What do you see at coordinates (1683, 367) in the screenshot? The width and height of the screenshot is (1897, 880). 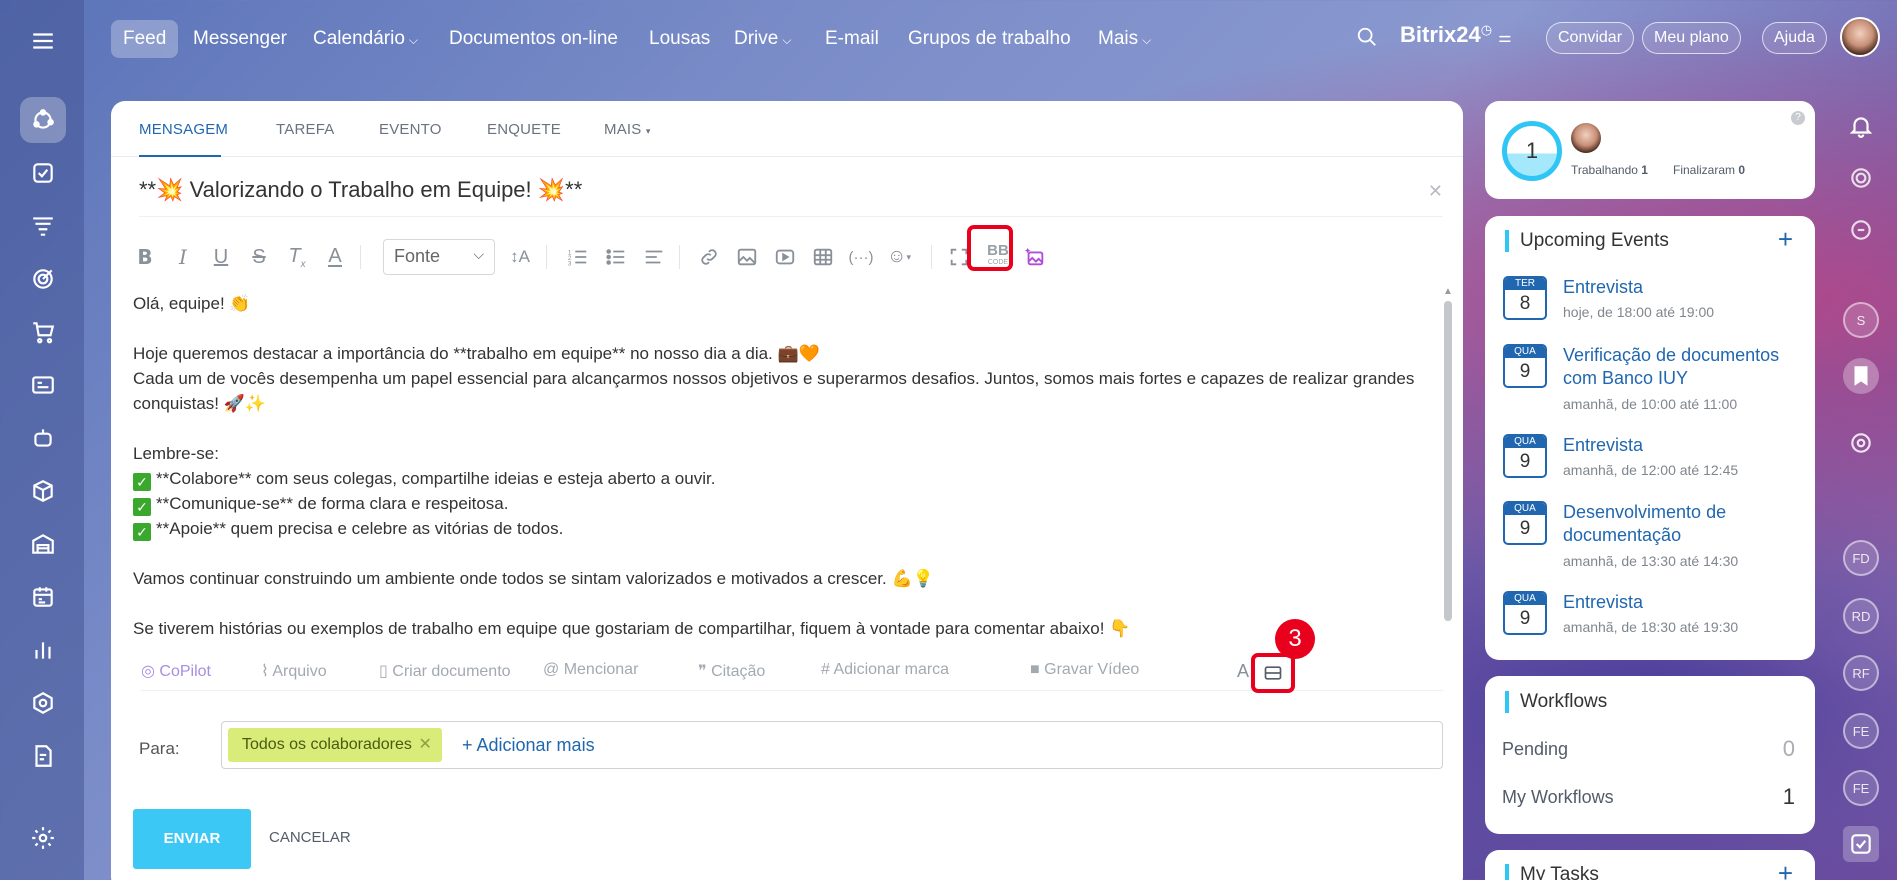 I see `event-title: Verificação de documentos com Banco IUY` at bounding box center [1683, 367].